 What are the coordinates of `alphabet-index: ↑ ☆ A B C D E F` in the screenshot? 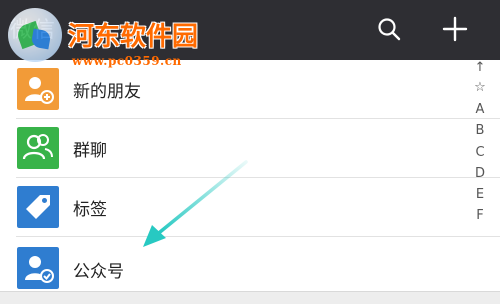 It's located at (485, 177).